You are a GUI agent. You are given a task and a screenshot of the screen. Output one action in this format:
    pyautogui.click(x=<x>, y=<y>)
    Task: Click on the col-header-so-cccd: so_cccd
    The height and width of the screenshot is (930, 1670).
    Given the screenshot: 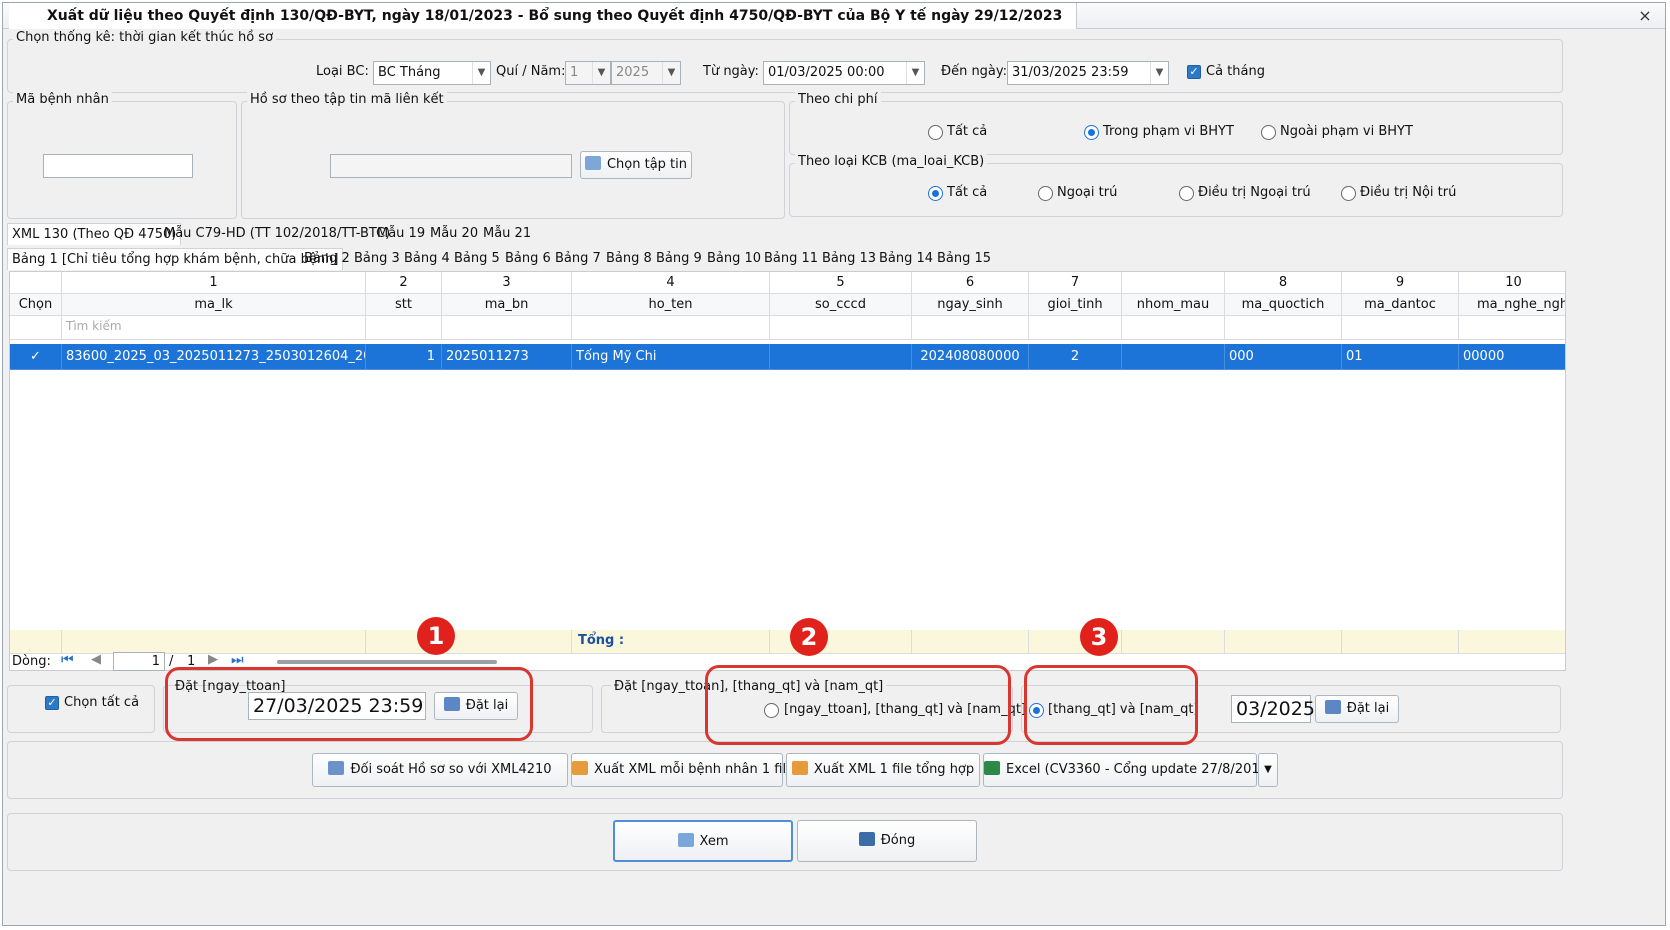 What is the action you would take?
    pyautogui.click(x=841, y=305)
    